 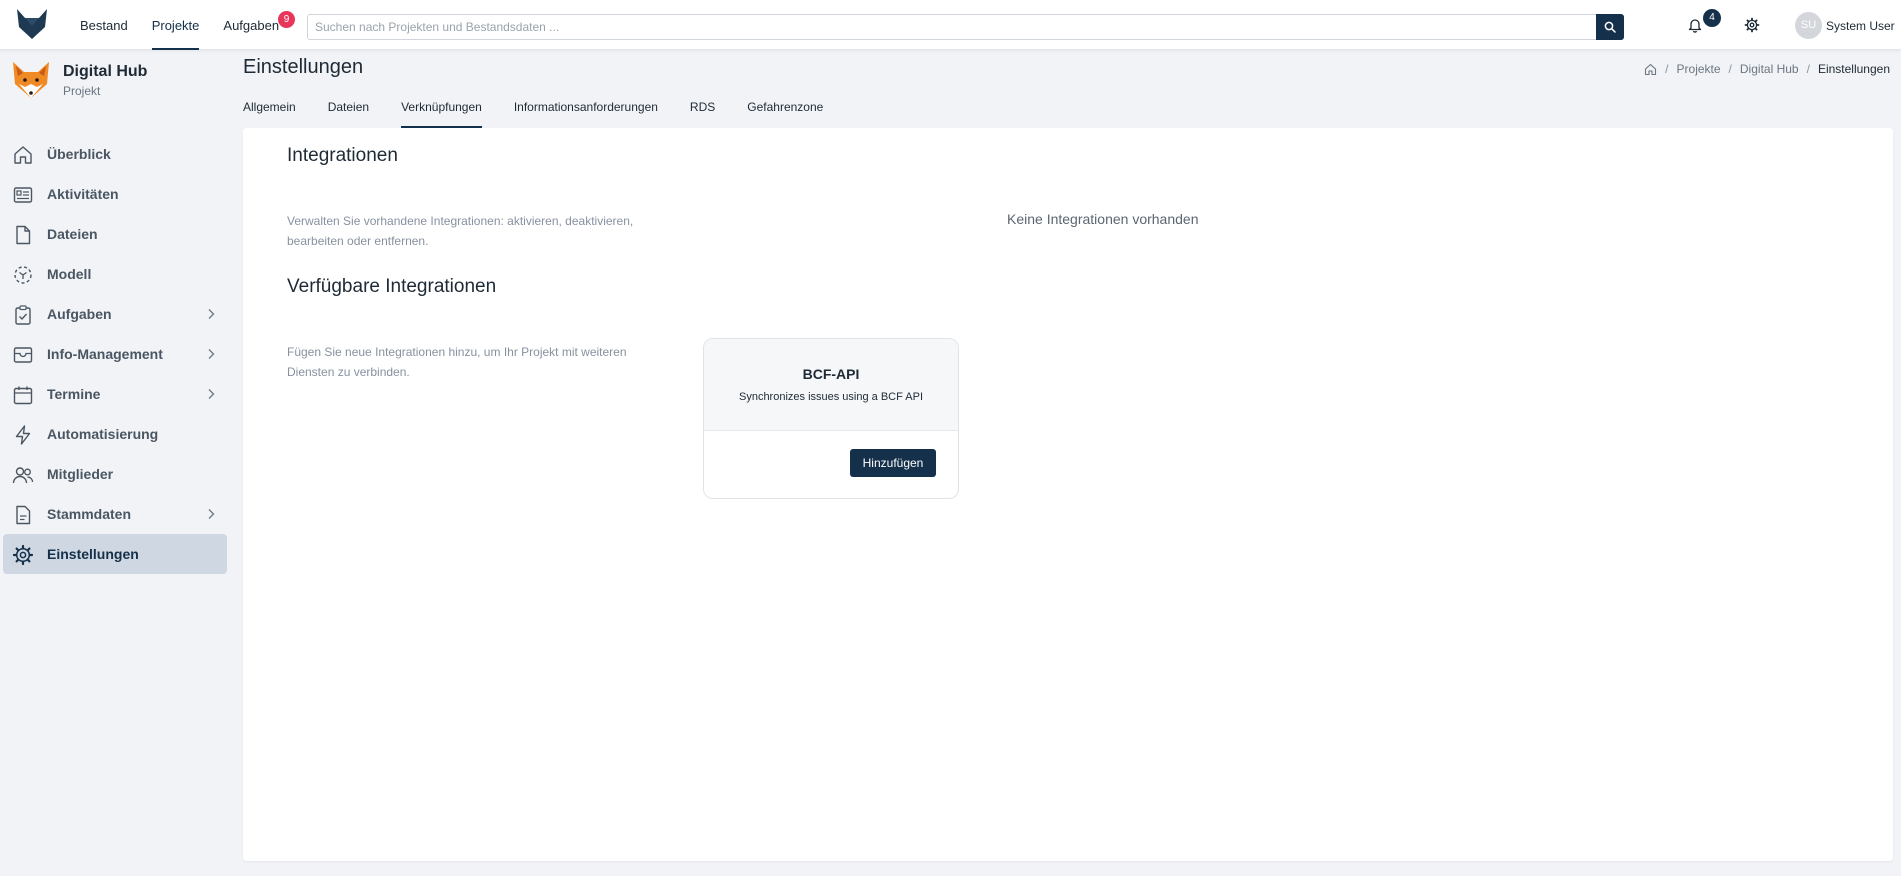 I want to click on sidebar-item-aktivitaeten: Aktivitäten, so click(x=115, y=194).